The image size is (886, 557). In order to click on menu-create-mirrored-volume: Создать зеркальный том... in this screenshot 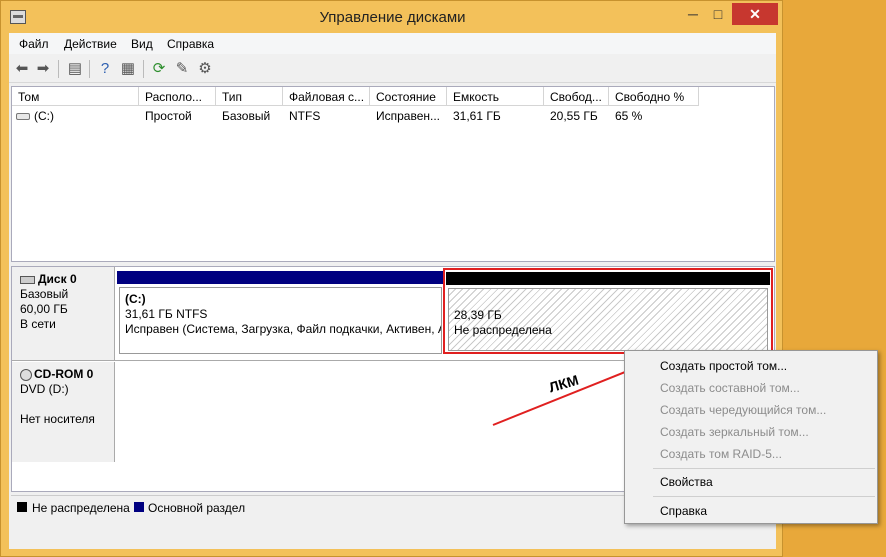, I will do `click(734, 432)`.